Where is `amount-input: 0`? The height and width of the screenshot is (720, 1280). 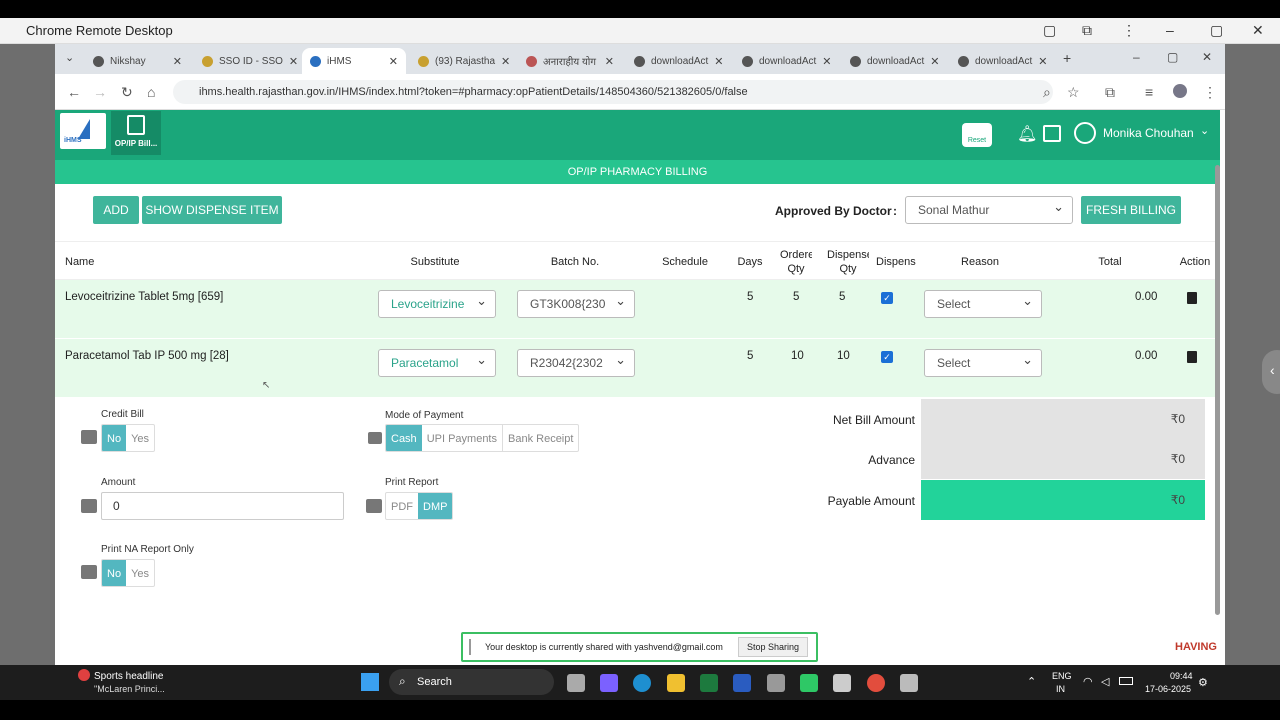 amount-input: 0 is located at coordinates (222, 506).